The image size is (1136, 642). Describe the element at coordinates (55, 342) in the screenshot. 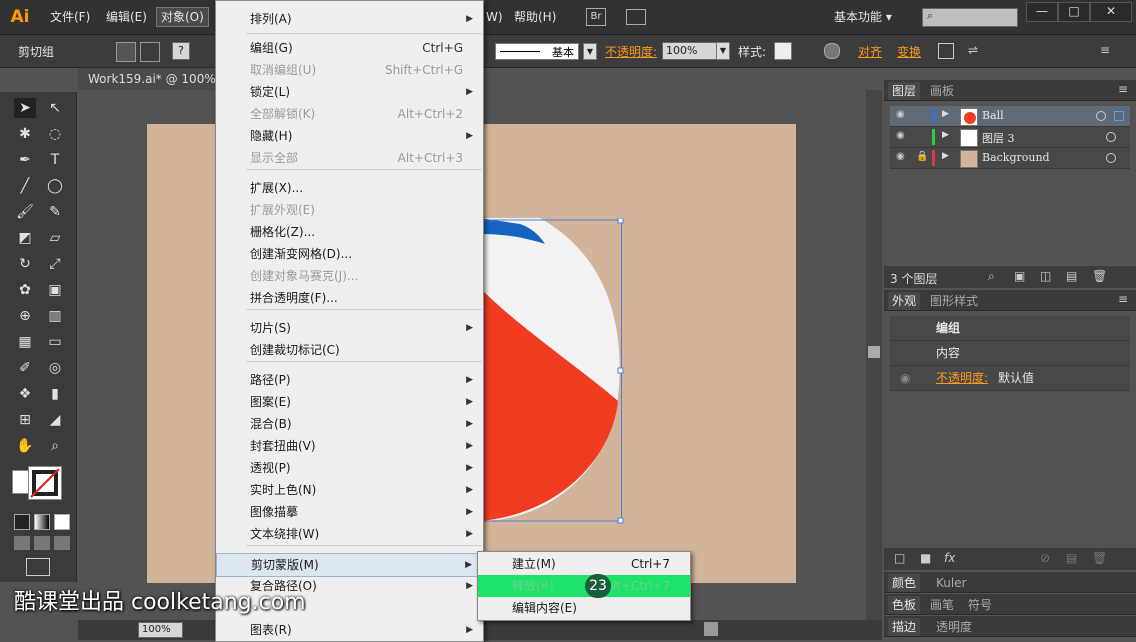

I see `gradient-tool-icon: ▭` at that location.